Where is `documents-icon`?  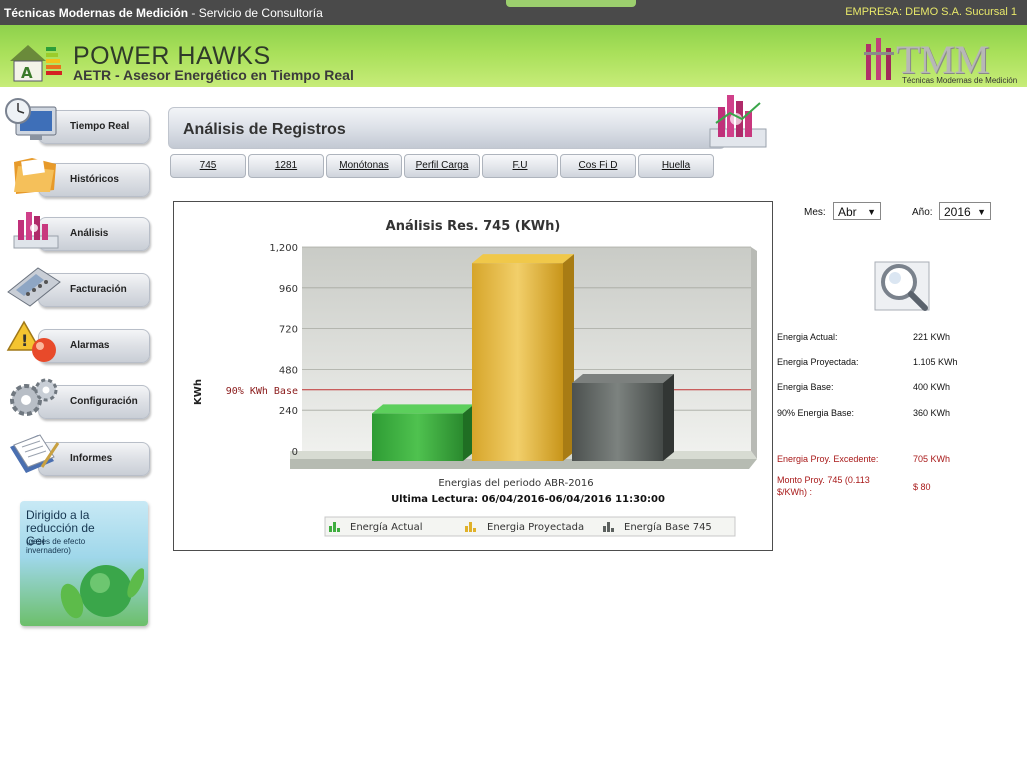 documents-icon is located at coordinates (35, 453).